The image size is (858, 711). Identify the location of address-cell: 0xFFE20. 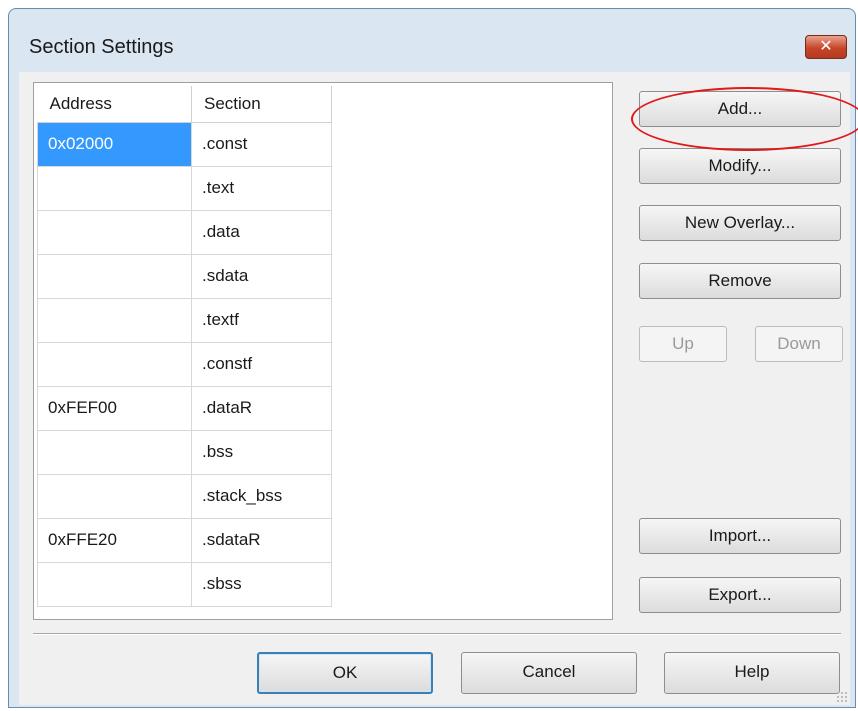
(114, 540).